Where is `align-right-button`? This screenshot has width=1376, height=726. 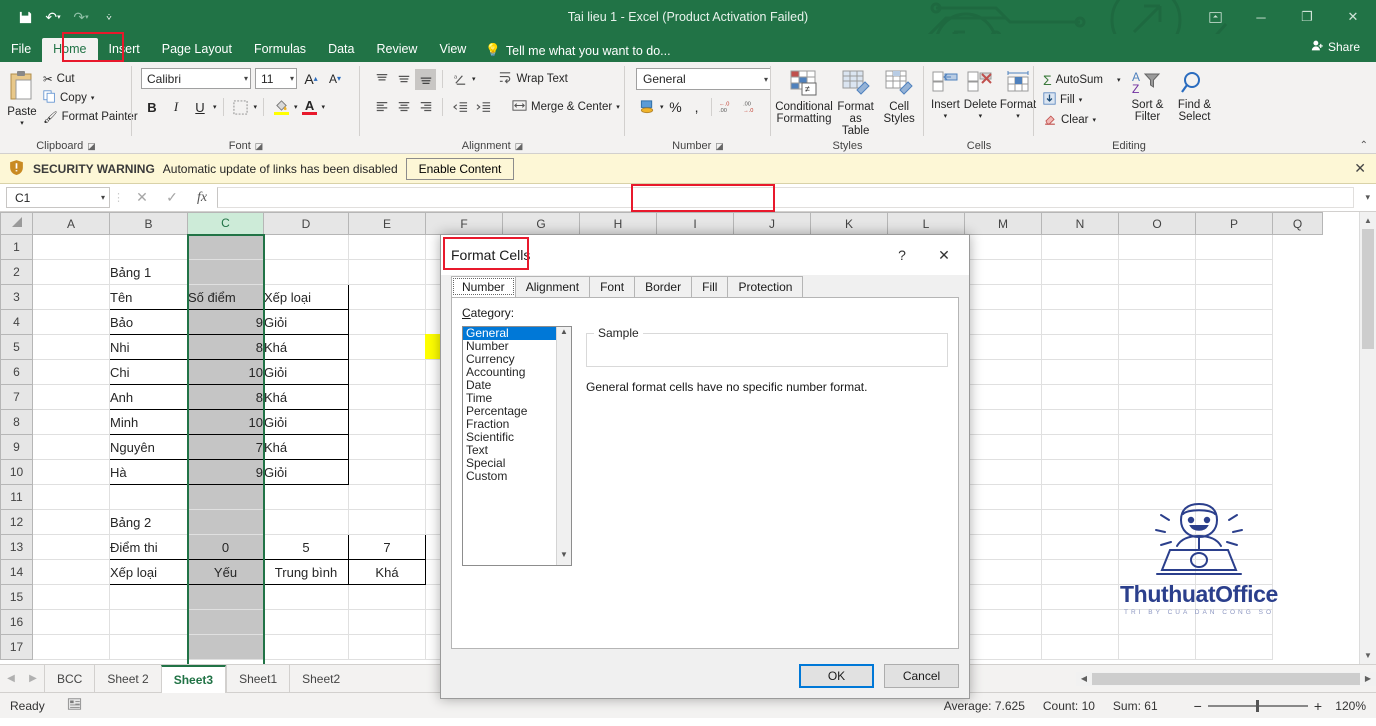 align-right-button is located at coordinates (425, 107).